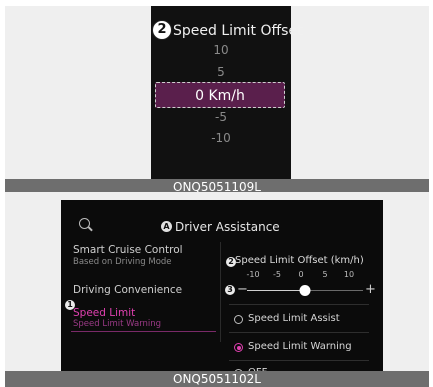 This screenshot has height=387, width=433. What do you see at coordinates (162, 30) in the screenshot?
I see `callout-marker-2: 2` at bounding box center [162, 30].